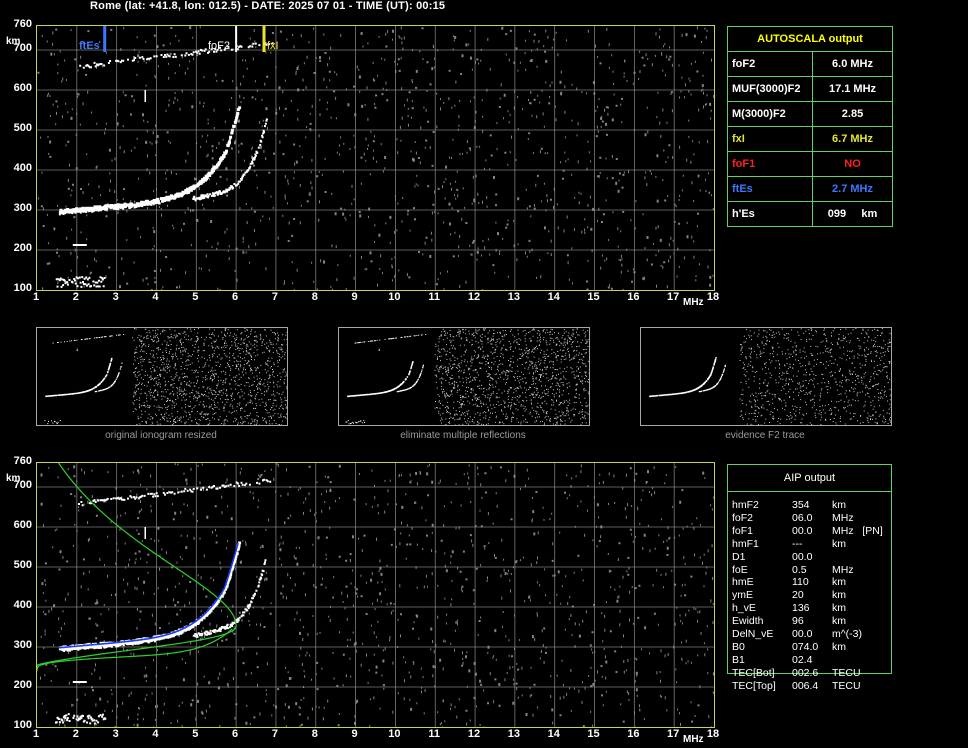  What do you see at coordinates (687, 377) in the screenshot?
I see `thumb-trace` at bounding box center [687, 377].